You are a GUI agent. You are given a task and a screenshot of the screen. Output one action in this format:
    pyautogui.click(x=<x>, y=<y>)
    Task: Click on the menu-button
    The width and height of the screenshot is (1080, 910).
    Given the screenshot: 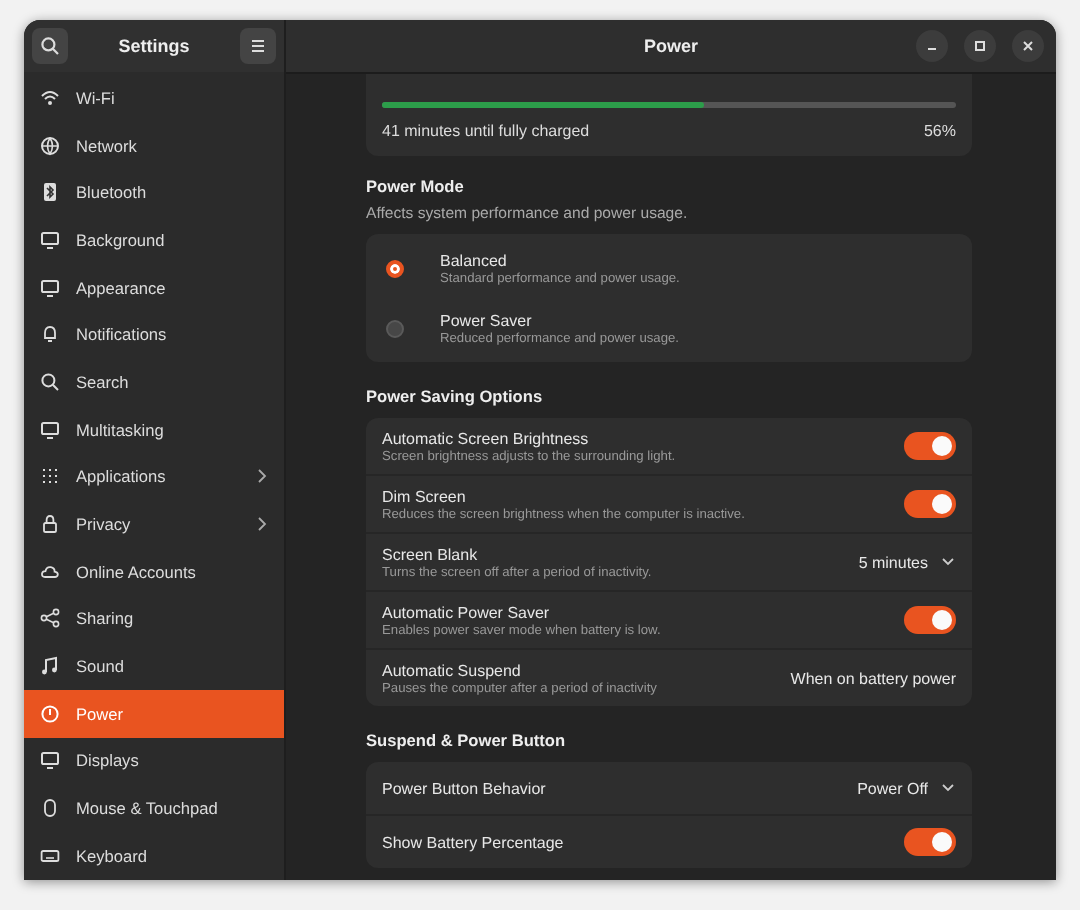 What is the action you would take?
    pyautogui.click(x=257, y=46)
    